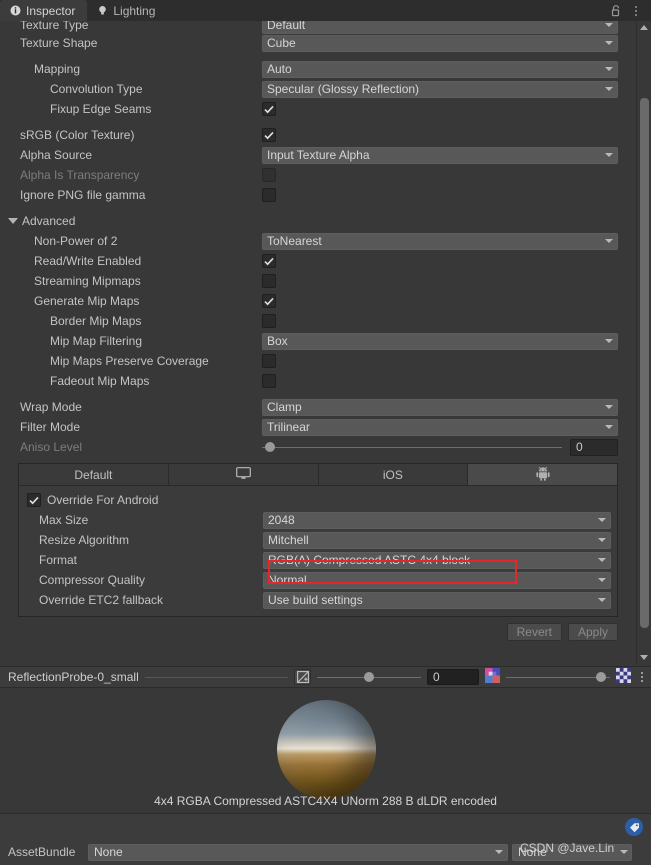 Image resolution: width=651 pixels, height=865 pixels. I want to click on slider-track, so click(558, 677).